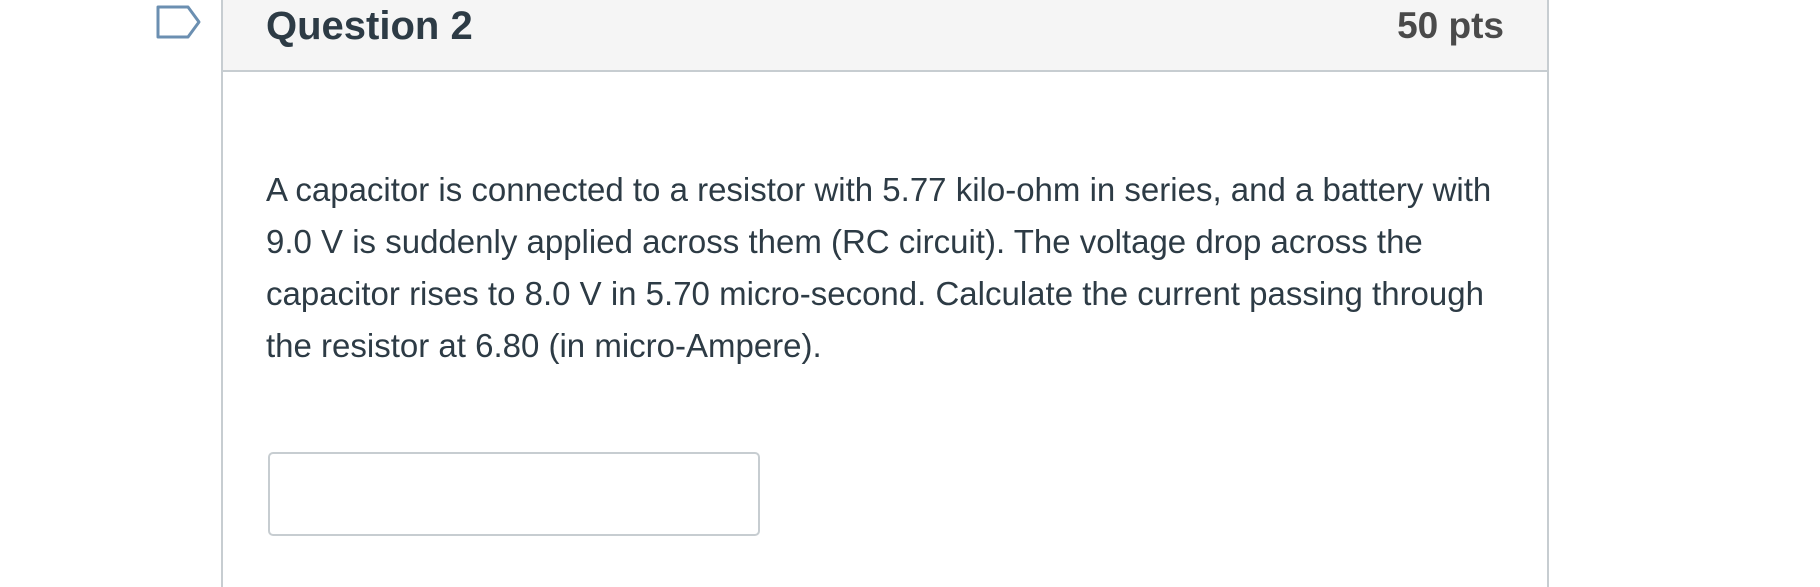 Image resolution: width=1820 pixels, height=587 pixels. I want to click on answer-input, so click(514, 494).